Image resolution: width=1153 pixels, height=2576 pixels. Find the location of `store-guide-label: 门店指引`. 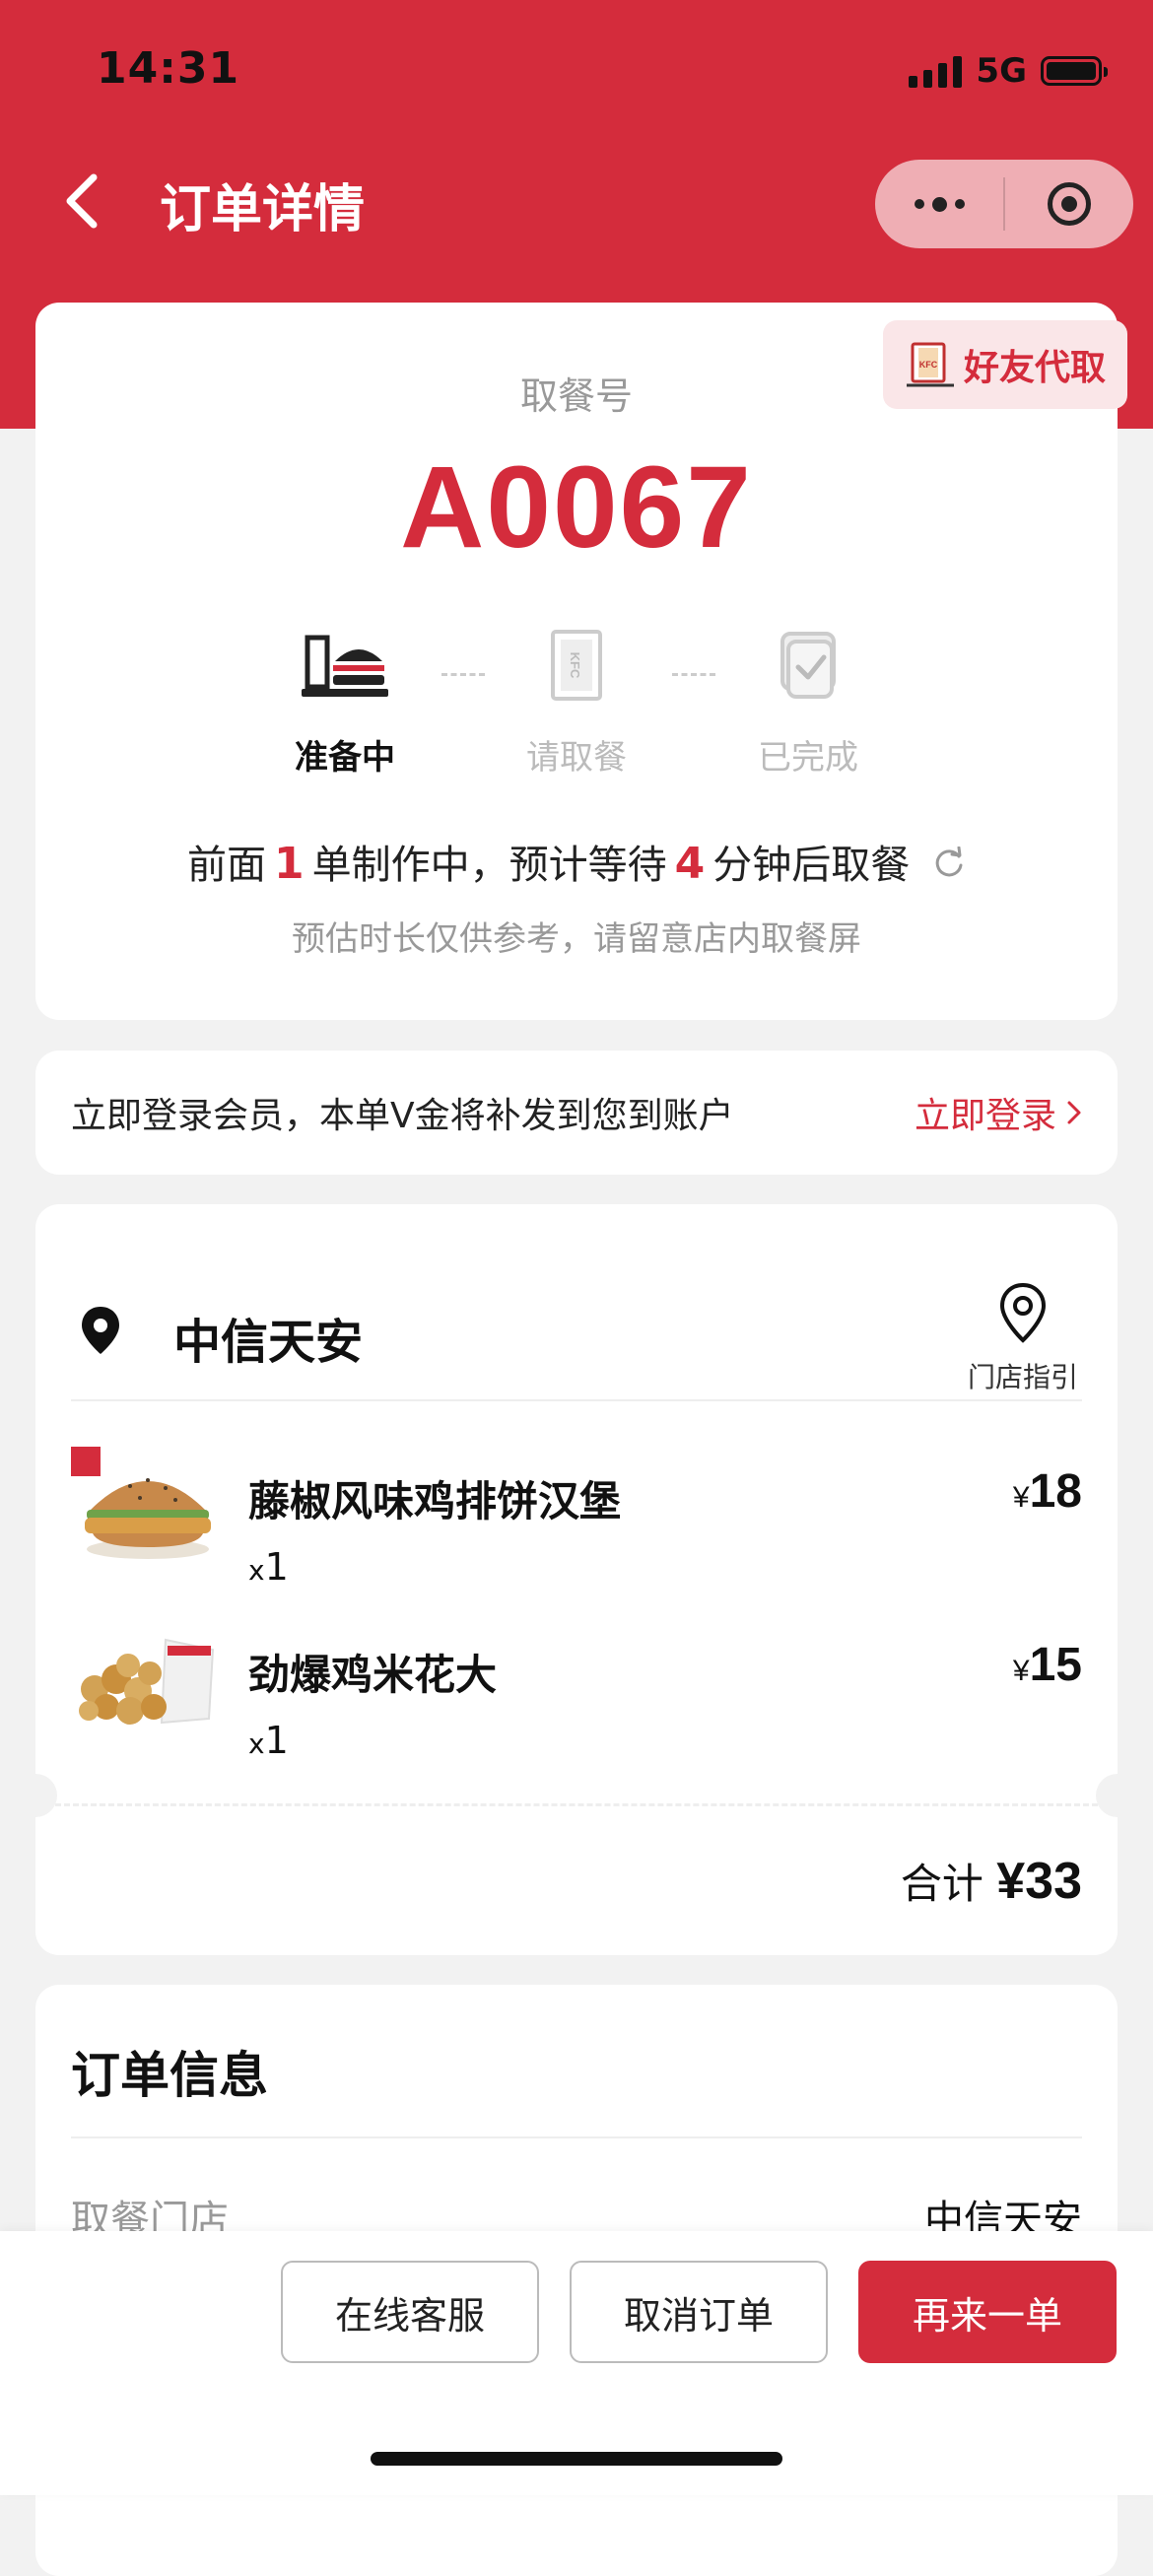

store-guide-label: 门店指引 is located at coordinates (1023, 1377).